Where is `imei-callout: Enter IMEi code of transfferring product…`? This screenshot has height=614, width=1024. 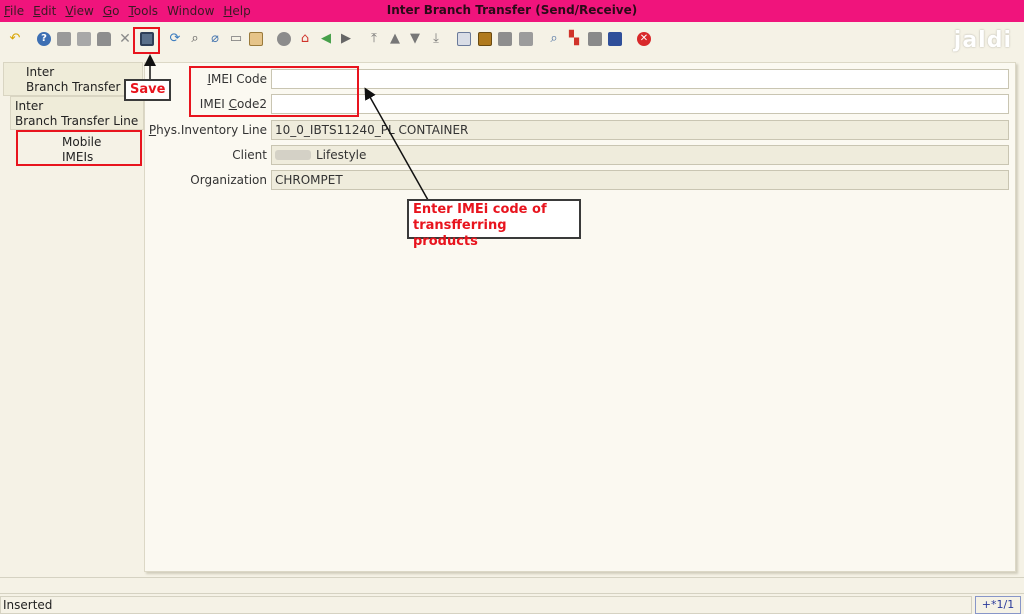
imei-callout: Enter IMEi code of transfferring product… is located at coordinates (494, 224).